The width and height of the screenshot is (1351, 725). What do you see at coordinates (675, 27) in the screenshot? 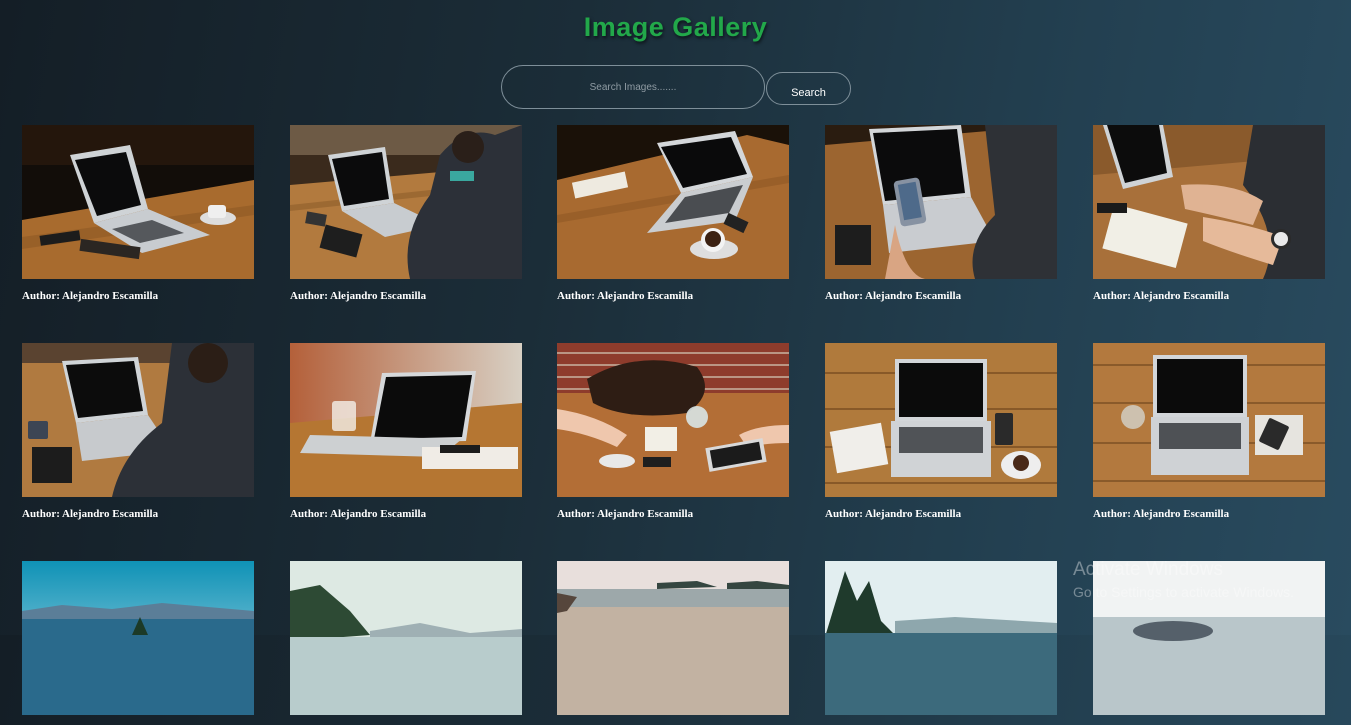
I see `page-title: Image Gallery` at bounding box center [675, 27].